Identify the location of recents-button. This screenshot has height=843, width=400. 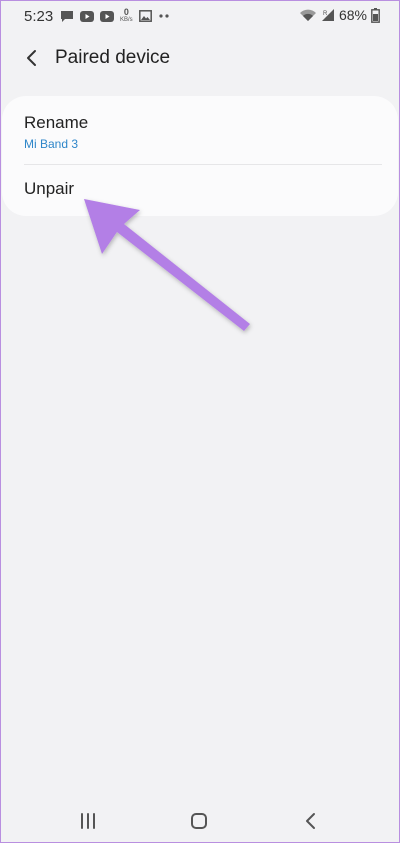
(88, 821).